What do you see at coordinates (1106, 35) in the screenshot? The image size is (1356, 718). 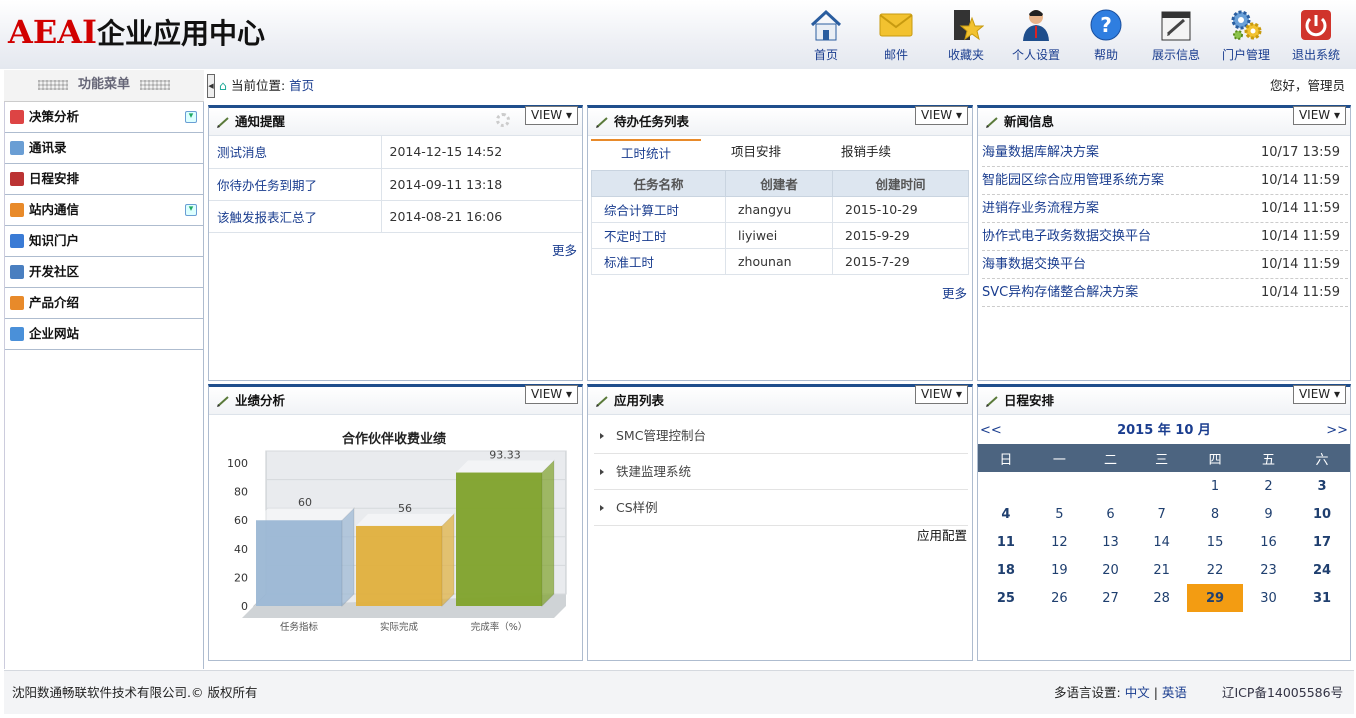 I see `nav-help-button: ? 帮助` at bounding box center [1106, 35].